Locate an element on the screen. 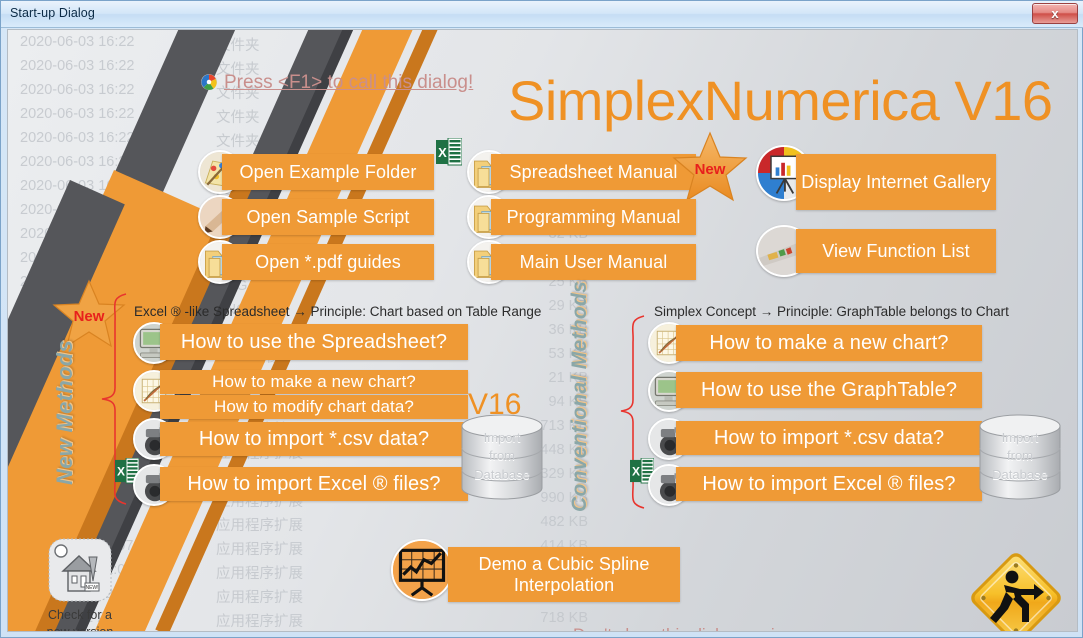  spreadsheet-manual-button: Spreadsheet Manual is located at coordinates (593, 172).